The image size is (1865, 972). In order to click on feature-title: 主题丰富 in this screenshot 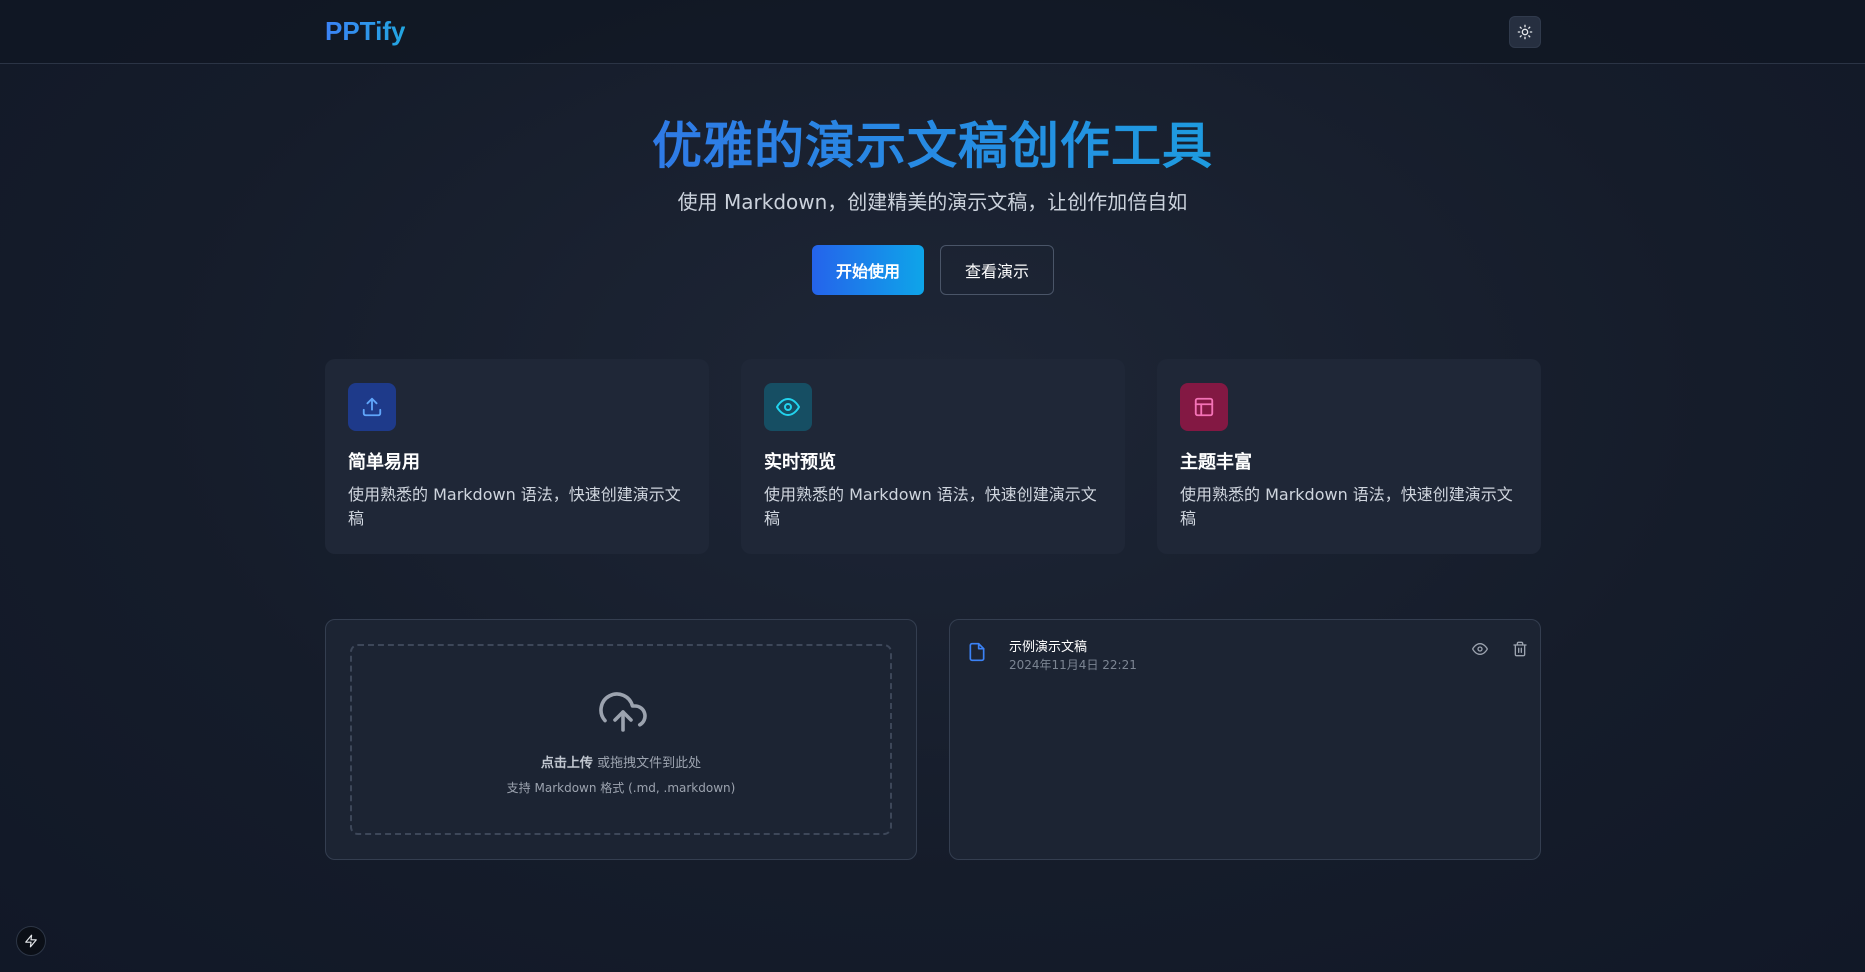, I will do `click(1216, 462)`.